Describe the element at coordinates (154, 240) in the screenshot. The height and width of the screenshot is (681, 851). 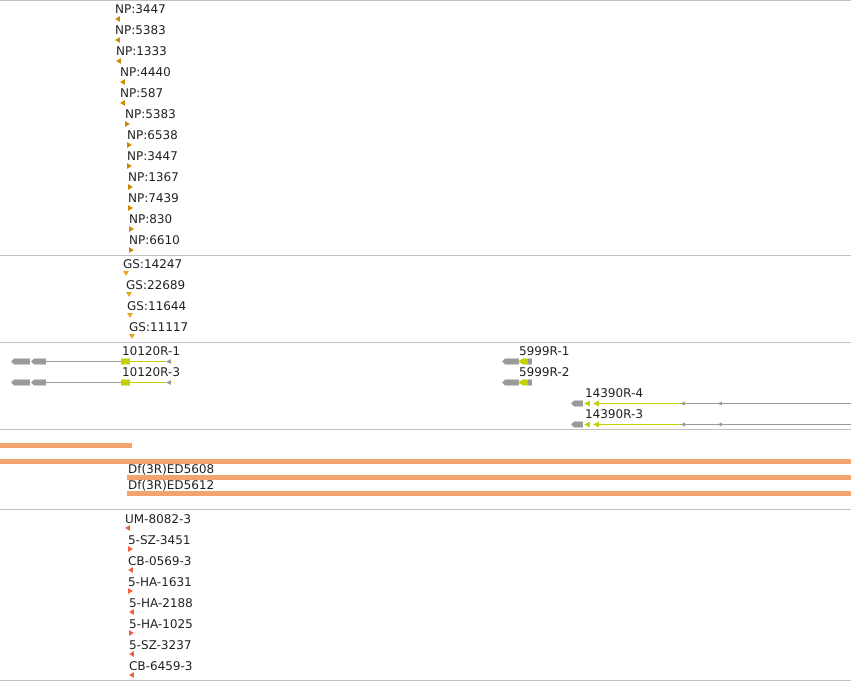
I see `feature-label: NP:6610` at that location.